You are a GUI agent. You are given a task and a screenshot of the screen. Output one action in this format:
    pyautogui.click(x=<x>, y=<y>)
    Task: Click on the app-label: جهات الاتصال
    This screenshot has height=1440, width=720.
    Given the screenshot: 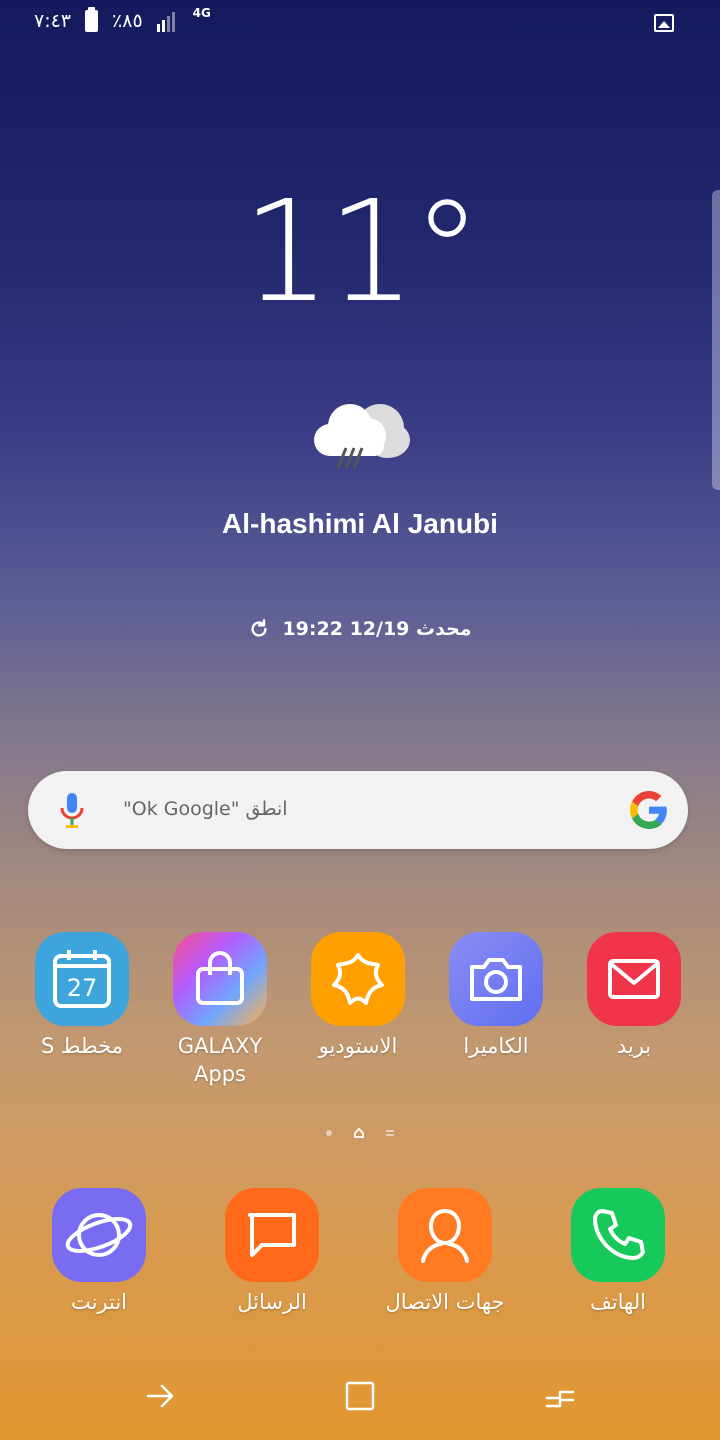 What is the action you would take?
    pyautogui.click(x=445, y=1302)
    